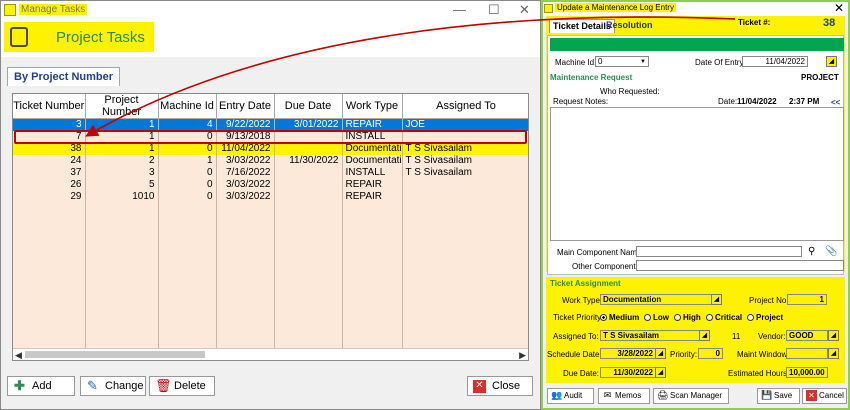  What do you see at coordinates (778, 396) in the screenshot?
I see `save-button: 💾 Save` at bounding box center [778, 396].